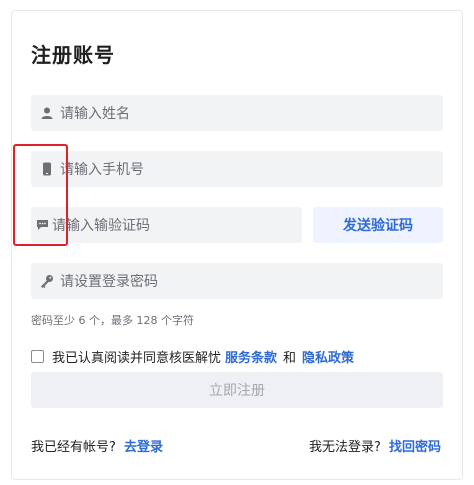  I want to click on recover-link: 找回密码, so click(415, 447).